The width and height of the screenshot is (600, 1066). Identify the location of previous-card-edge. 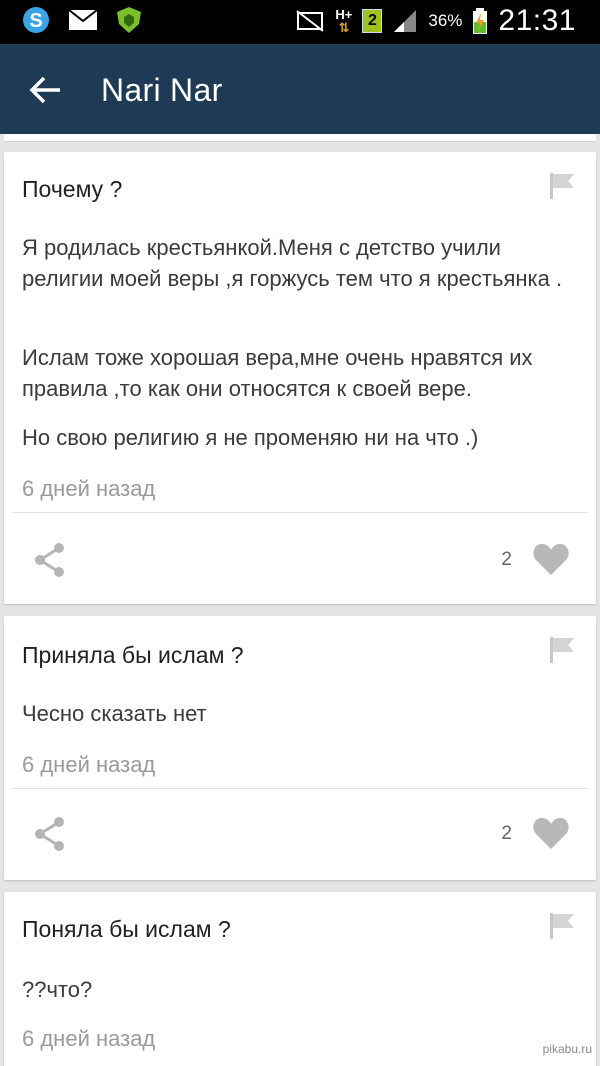
(300, 138).